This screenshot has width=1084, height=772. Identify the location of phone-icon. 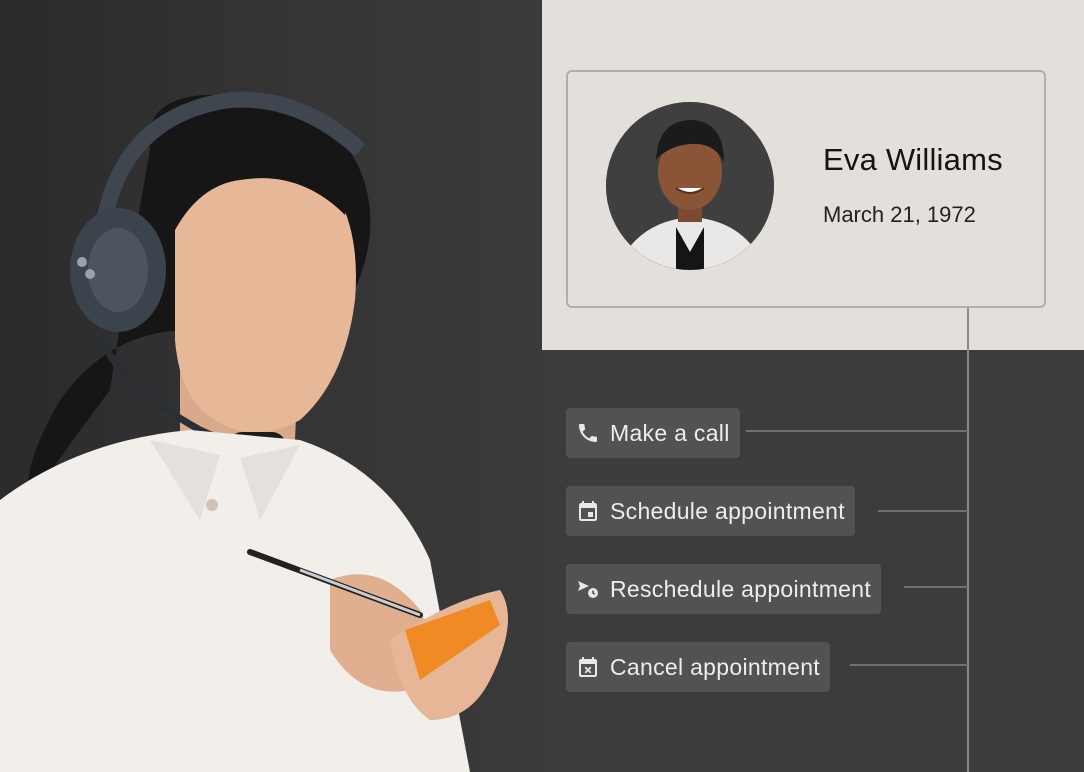
(588, 433).